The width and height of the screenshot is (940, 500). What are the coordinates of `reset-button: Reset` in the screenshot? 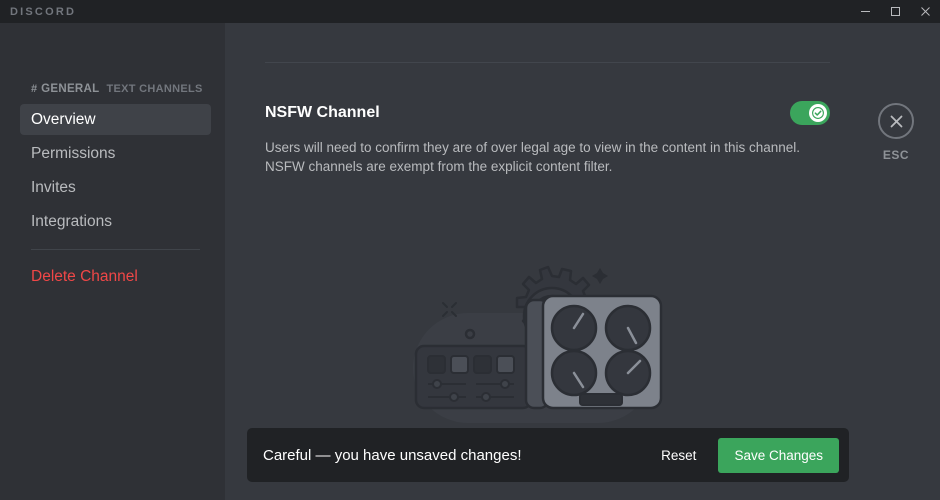 It's located at (678, 455).